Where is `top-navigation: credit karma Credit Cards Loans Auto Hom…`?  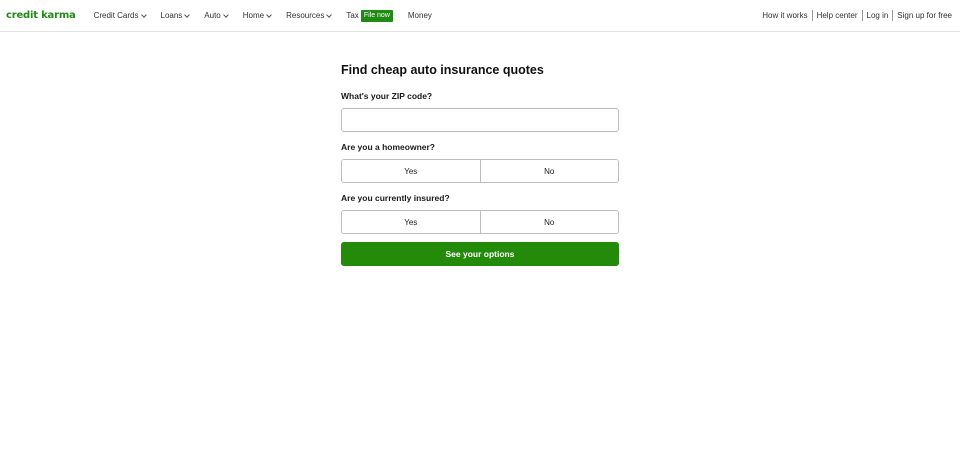 top-navigation: credit karma Credit Cards Loans Auto Hom… is located at coordinates (480, 16).